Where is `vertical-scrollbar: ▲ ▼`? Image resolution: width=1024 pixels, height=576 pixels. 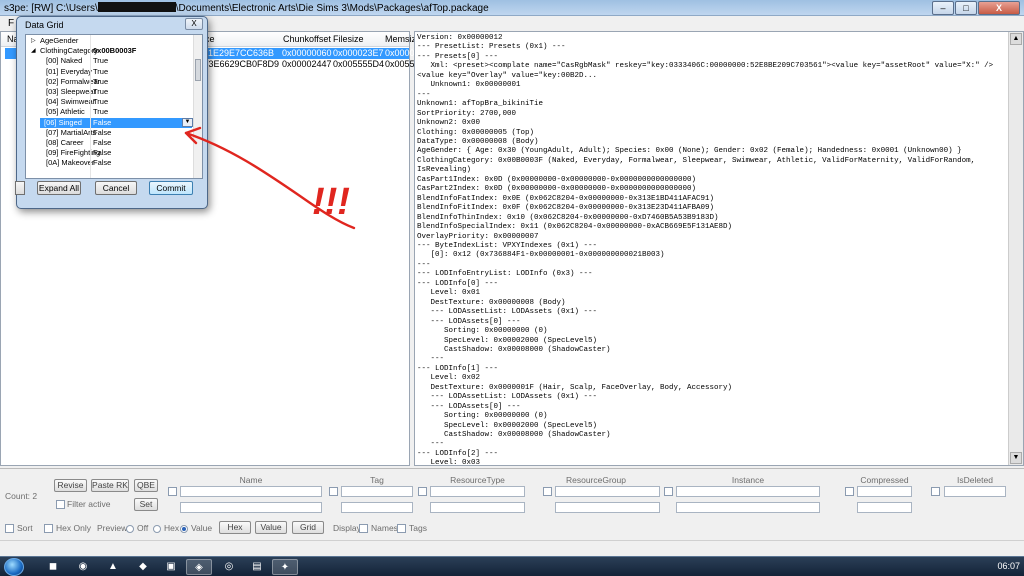
vertical-scrollbar: ▲ ▼ is located at coordinates (1015, 248).